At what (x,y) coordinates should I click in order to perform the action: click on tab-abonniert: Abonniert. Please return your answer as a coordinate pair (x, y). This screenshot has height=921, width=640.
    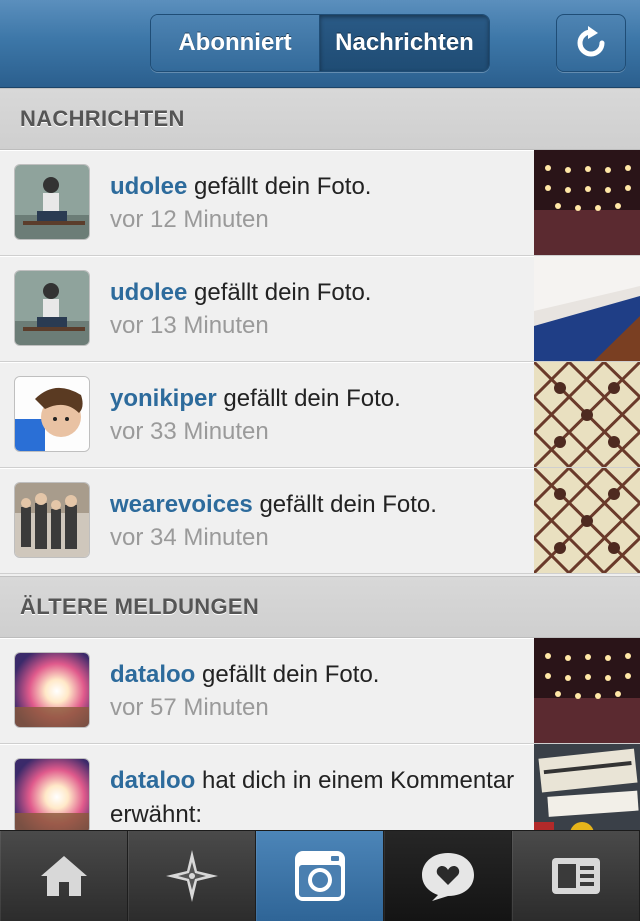
    Looking at the image, I should click on (235, 43).